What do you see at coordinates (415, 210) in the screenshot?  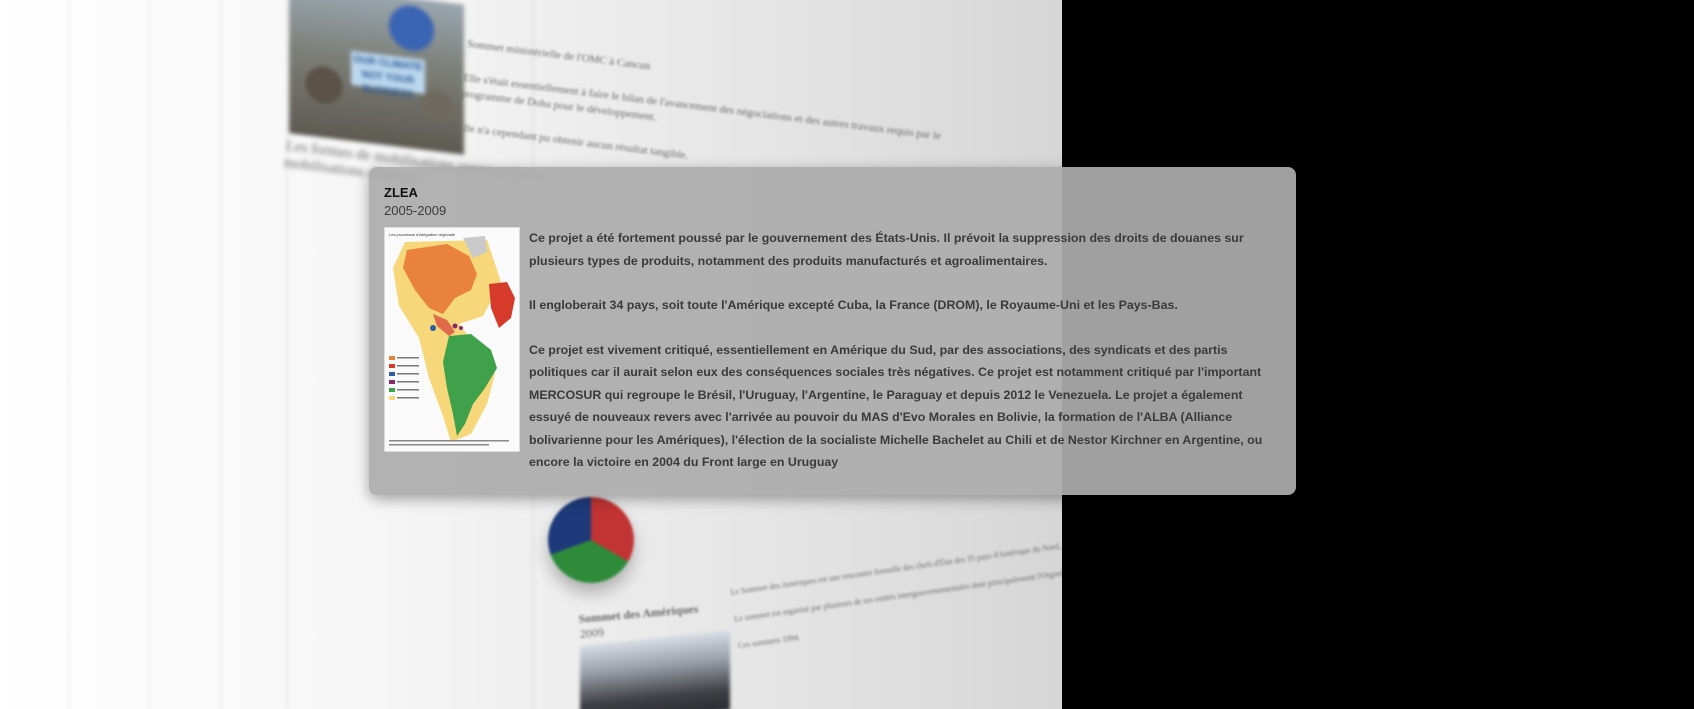 I see `popup-dates: 2005-2009` at bounding box center [415, 210].